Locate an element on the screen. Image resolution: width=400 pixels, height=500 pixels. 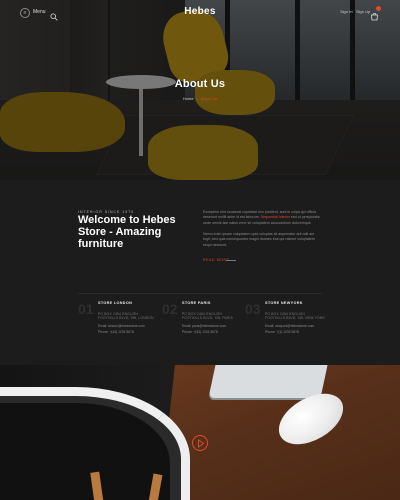
sign-in-link: Sign In is located at coordinates (346, 11).